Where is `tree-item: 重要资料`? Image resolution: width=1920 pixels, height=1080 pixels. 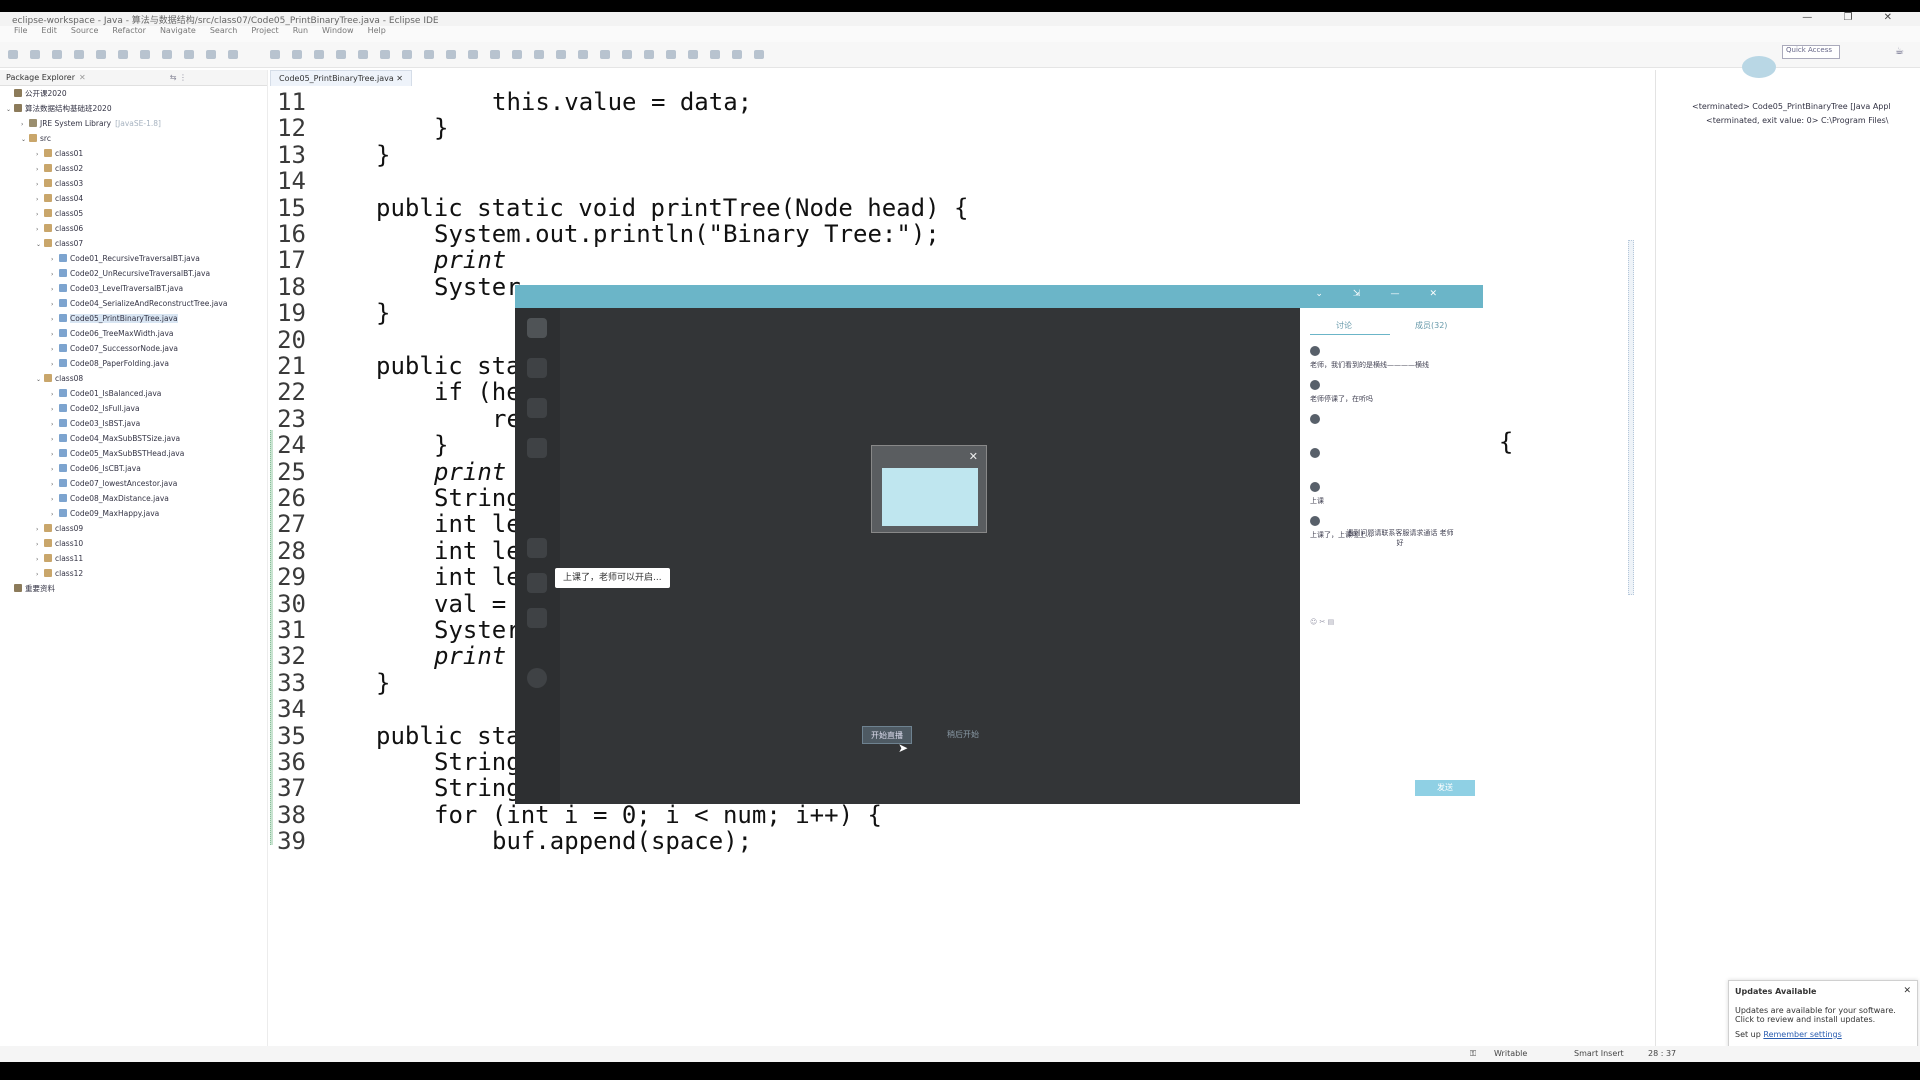 tree-item: 重要资料 is located at coordinates (133, 588).